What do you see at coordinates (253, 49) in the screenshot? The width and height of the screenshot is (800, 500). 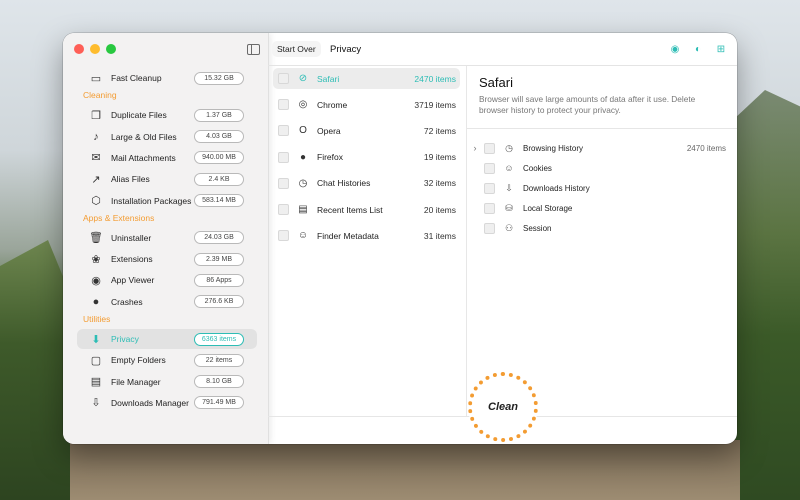 I see `sidebar-toggle-icon` at bounding box center [253, 49].